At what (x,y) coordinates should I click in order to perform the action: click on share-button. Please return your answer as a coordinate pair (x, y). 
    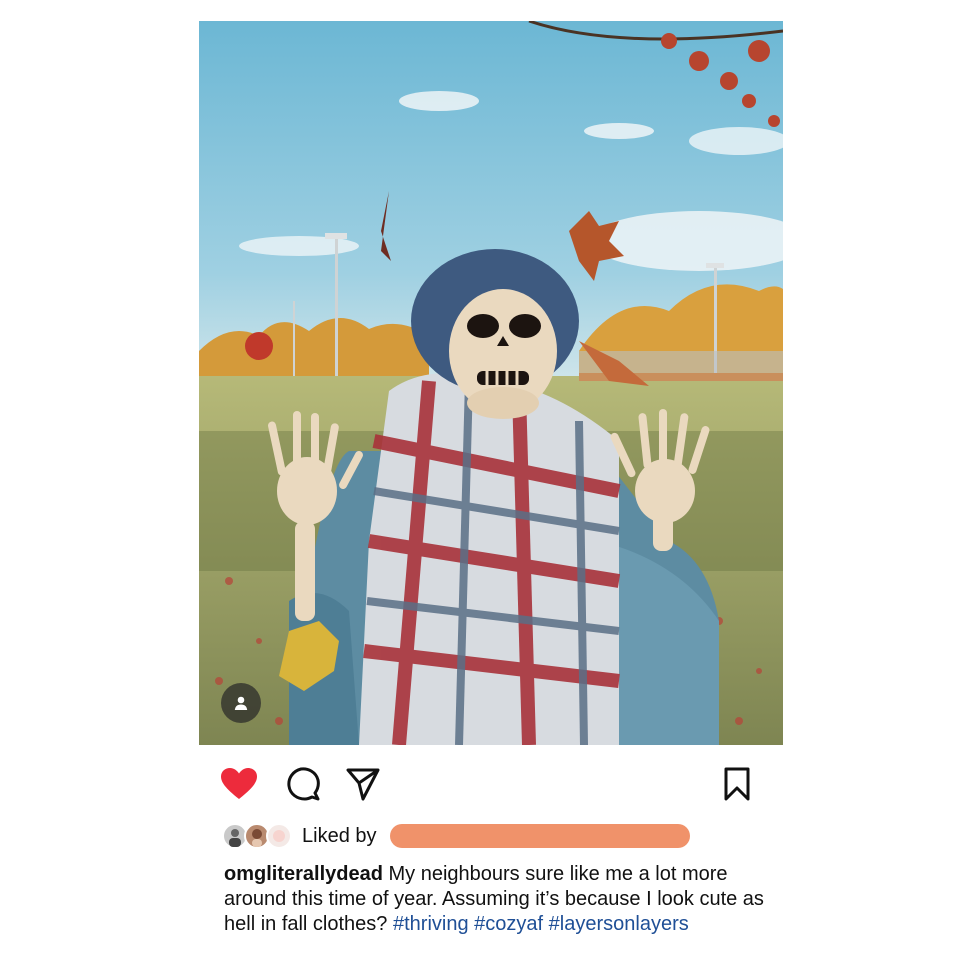
    Looking at the image, I should click on (363, 784).